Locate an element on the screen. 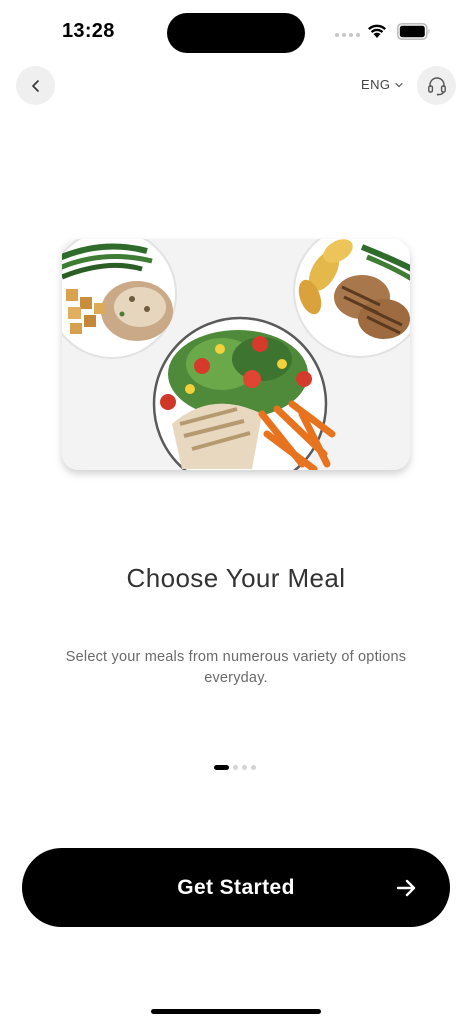 The height and width of the screenshot is (1024, 472). cellular-signal-icon is located at coordinates (347, 35).